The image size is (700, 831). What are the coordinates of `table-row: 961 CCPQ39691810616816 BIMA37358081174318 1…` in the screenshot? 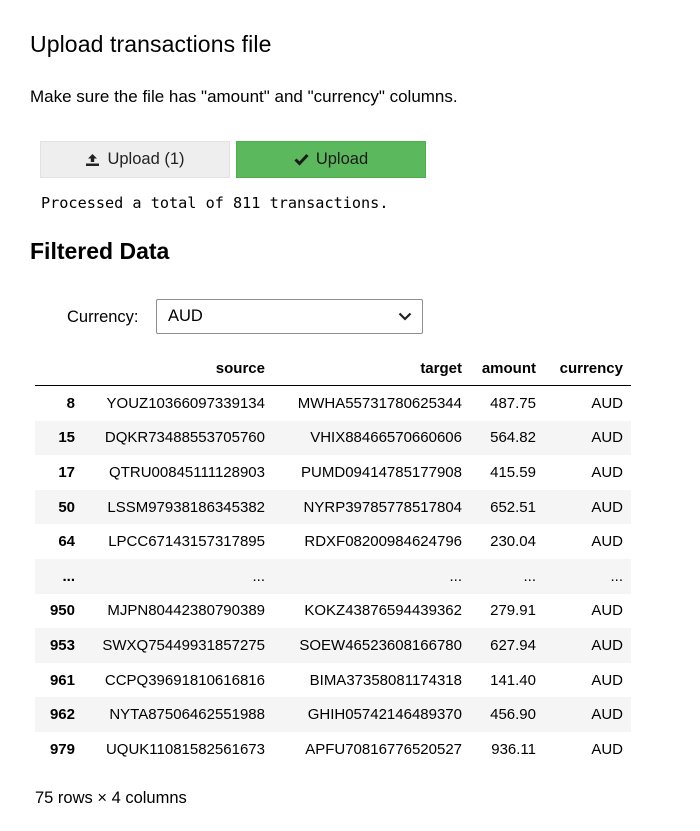 It's located at (333, 680).